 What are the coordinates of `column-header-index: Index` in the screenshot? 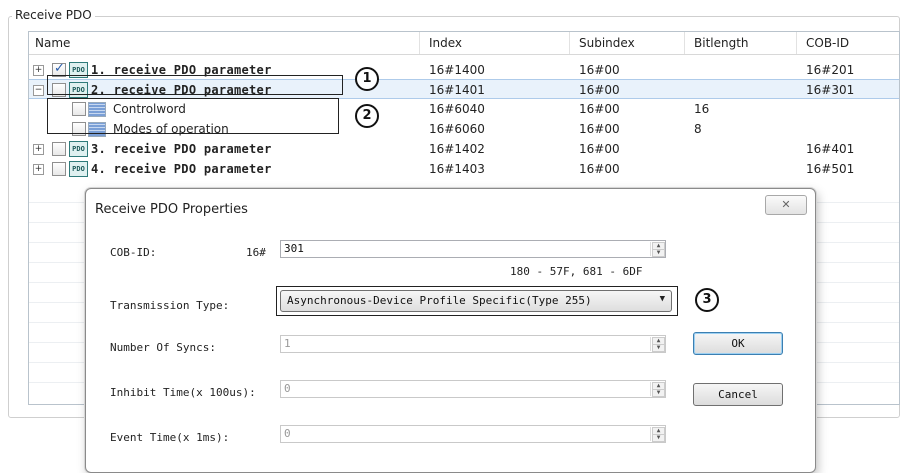 It's located at (445, 43).